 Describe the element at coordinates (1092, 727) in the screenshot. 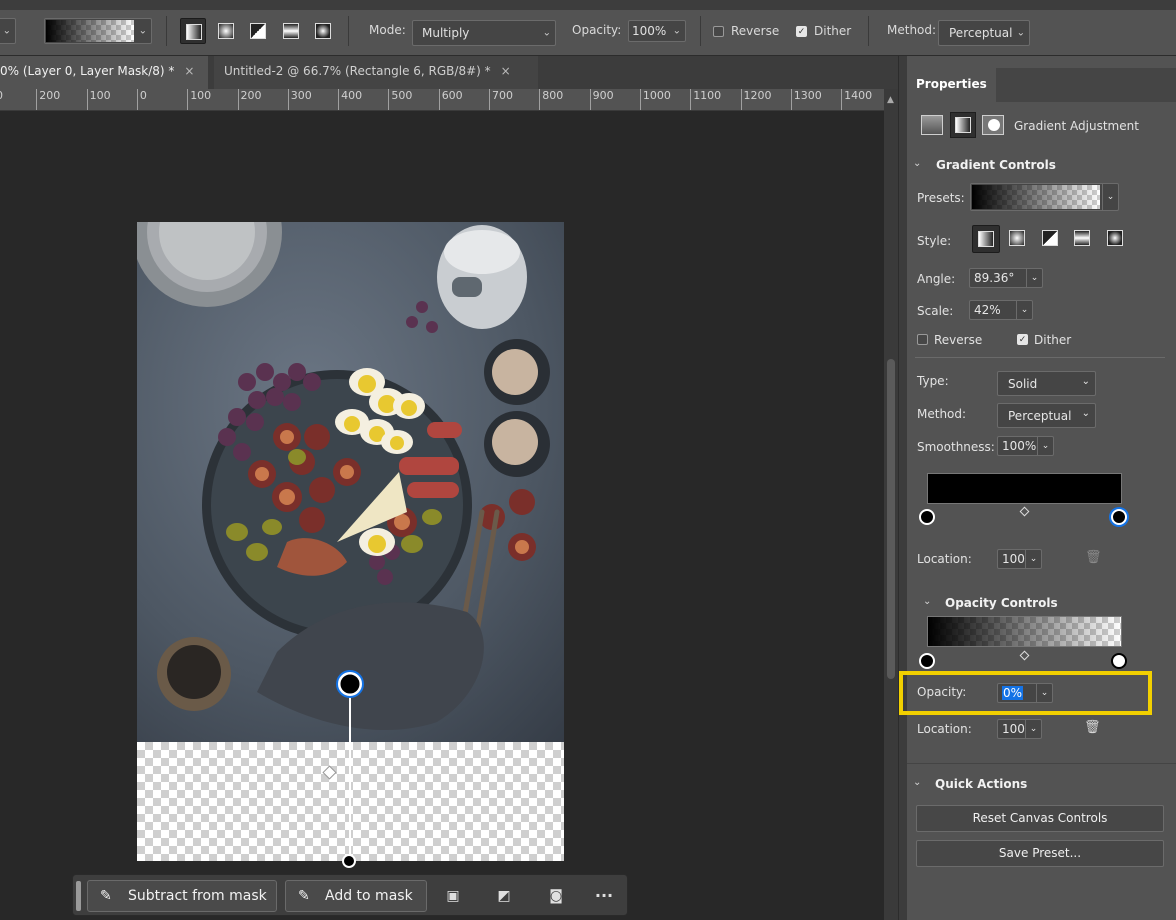

I see `delete-opacity-stop-icon: 🗑` at that location.